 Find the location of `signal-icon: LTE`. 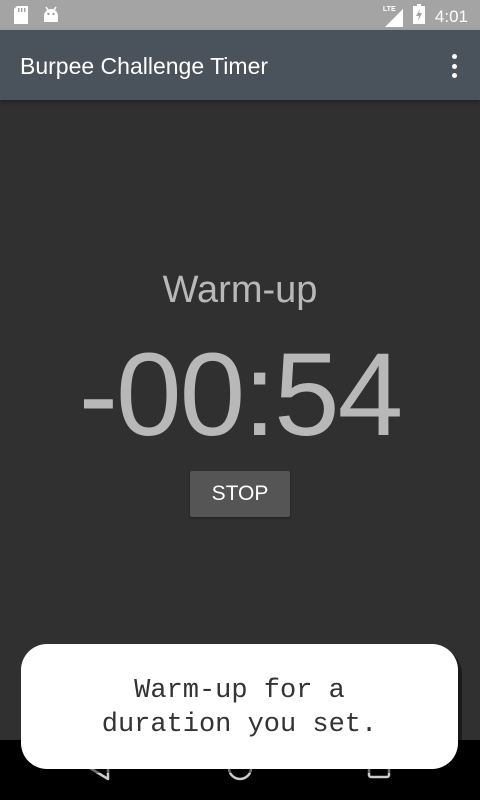

signal-icon: LTE is located at coordinates (393, 16).